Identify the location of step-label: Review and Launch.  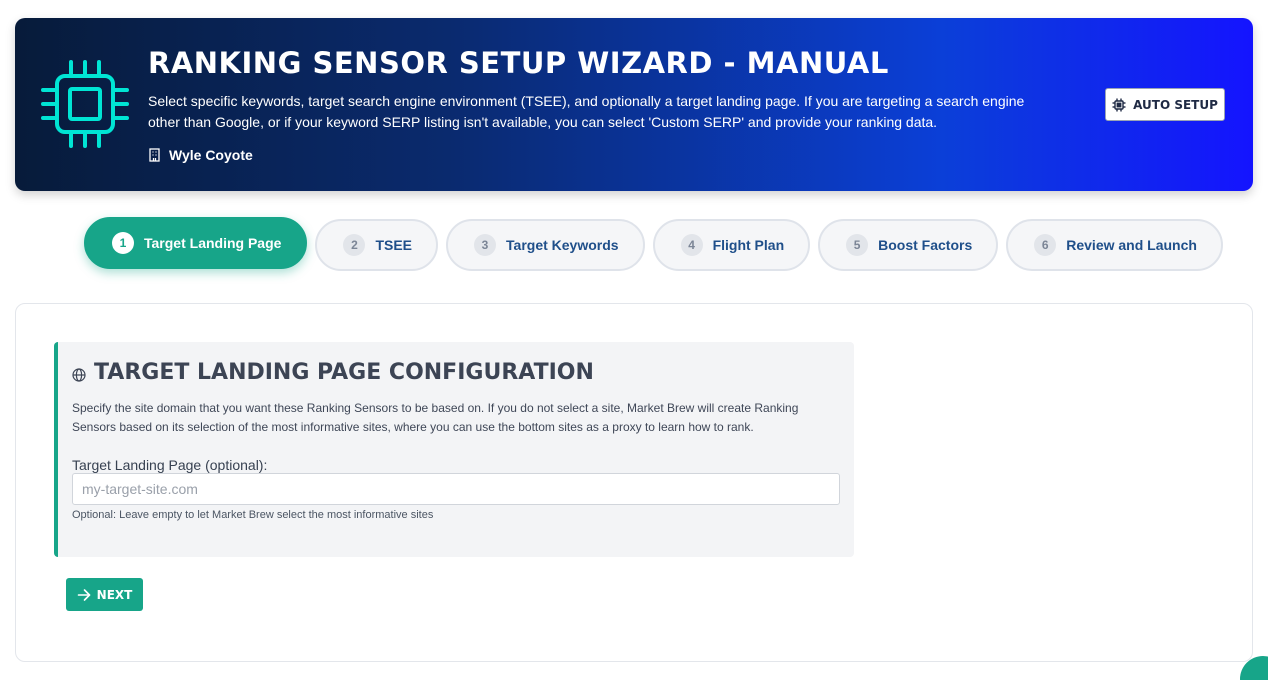
(1131, 245).